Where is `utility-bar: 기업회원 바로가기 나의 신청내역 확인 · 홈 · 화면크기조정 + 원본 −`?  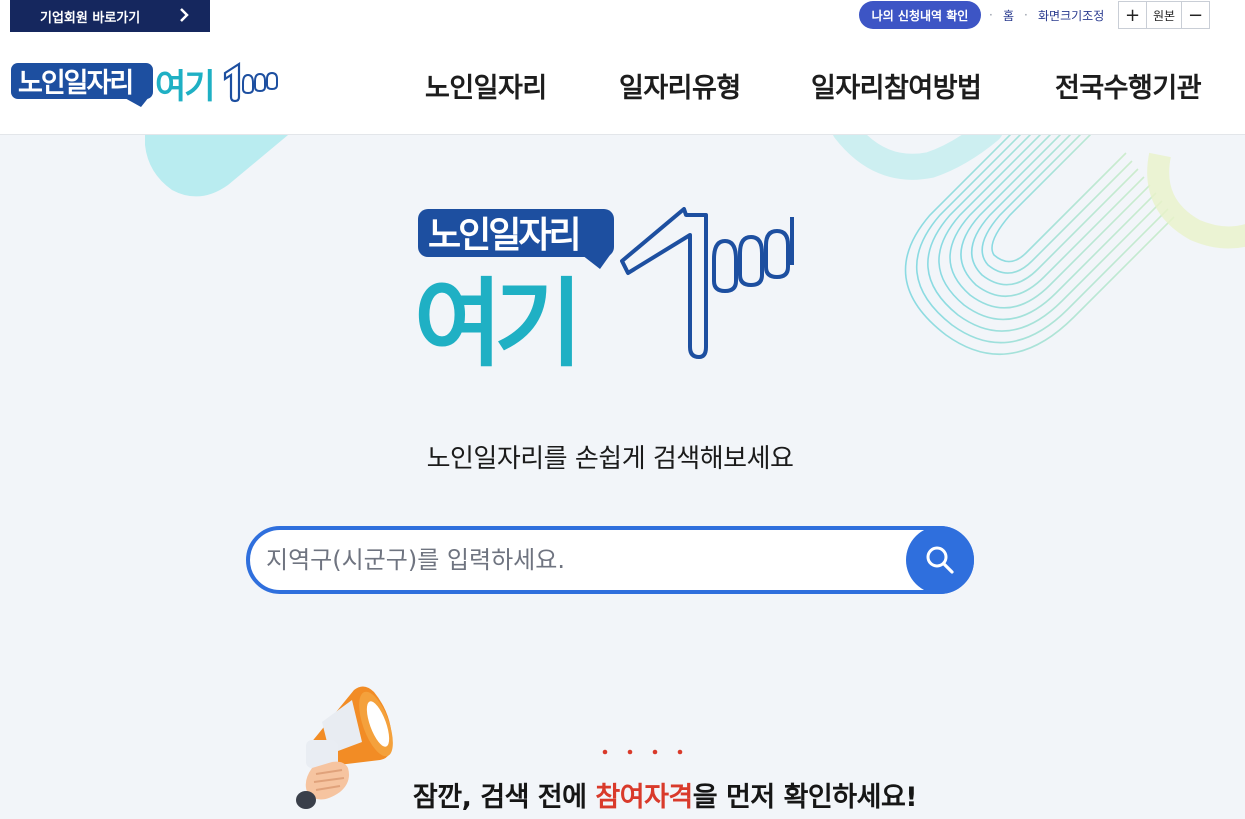
utility-bar: 기업회원 바로가기 나의 신청내역 확인 · 홈 · 화면크기조정 + 원본 − is located at coordinates (622, 17).